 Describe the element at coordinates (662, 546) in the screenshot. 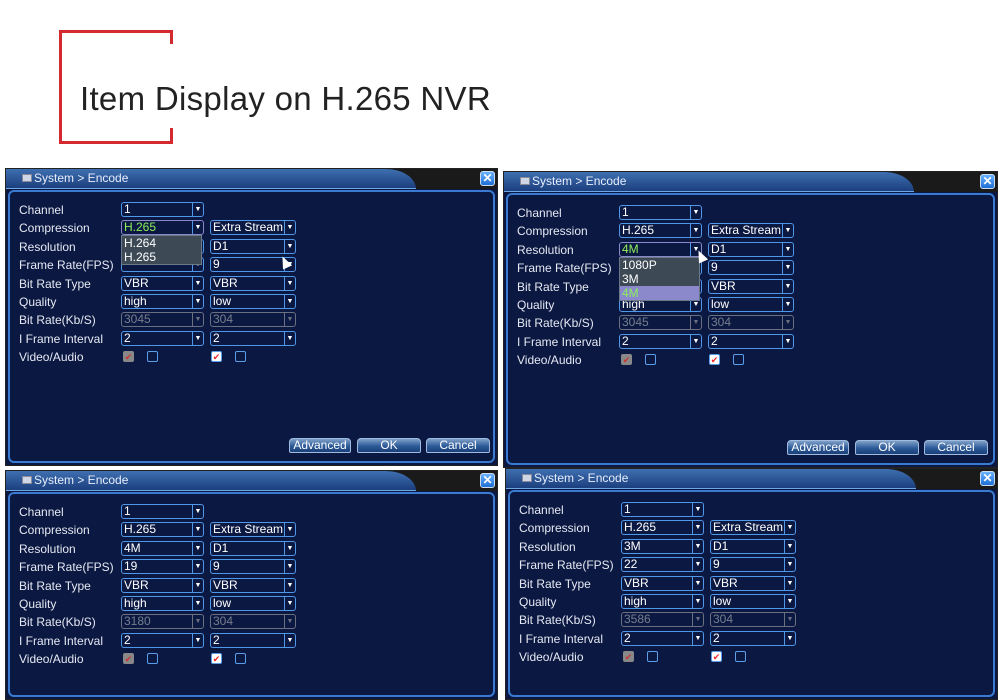

I see `resolution-main-select: 3M ▼` at that location.